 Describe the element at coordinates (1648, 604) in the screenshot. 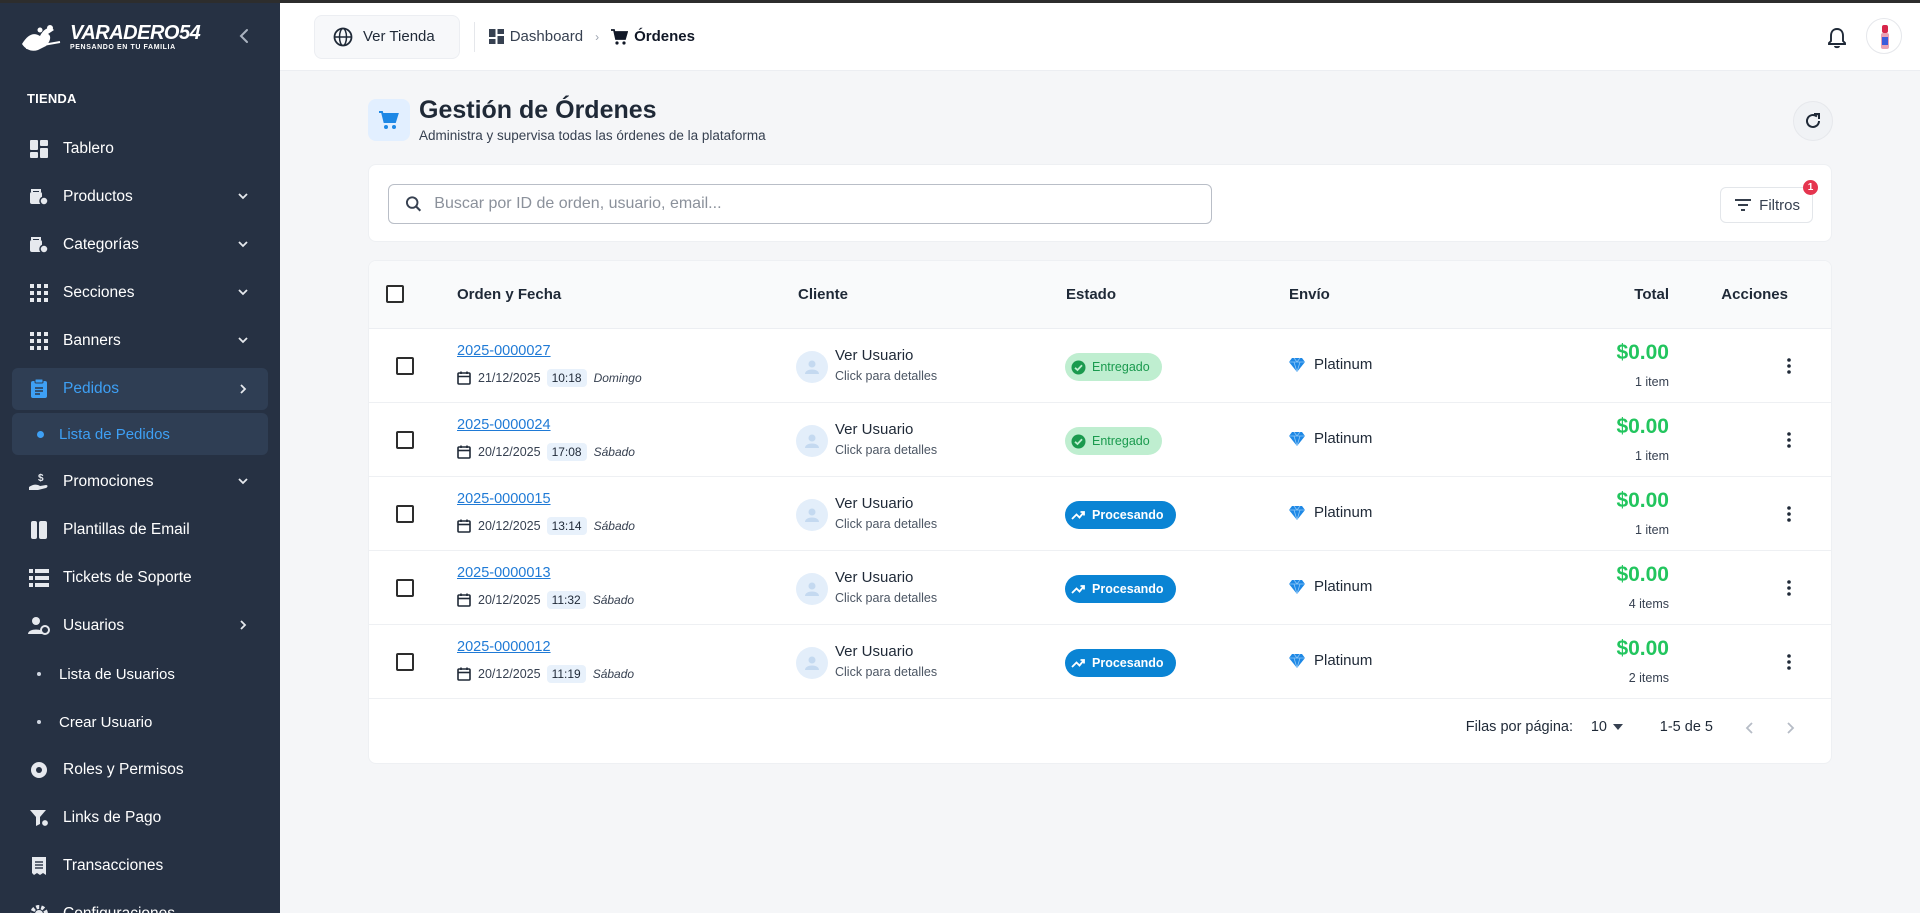

I see `order-items-count: 4 items` at that location.